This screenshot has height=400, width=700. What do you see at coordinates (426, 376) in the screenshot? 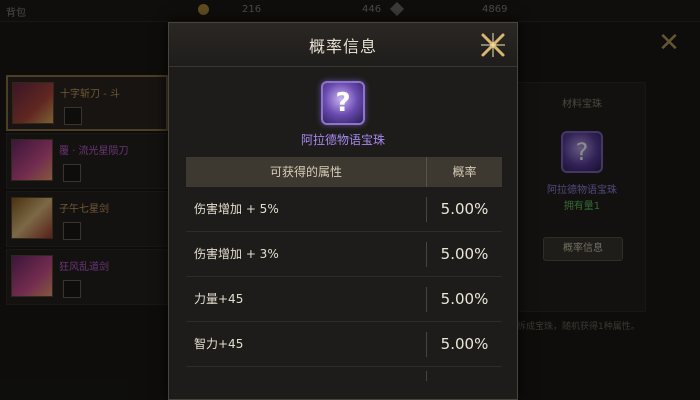
I see `column-divider` at bounding box center [426, 376].